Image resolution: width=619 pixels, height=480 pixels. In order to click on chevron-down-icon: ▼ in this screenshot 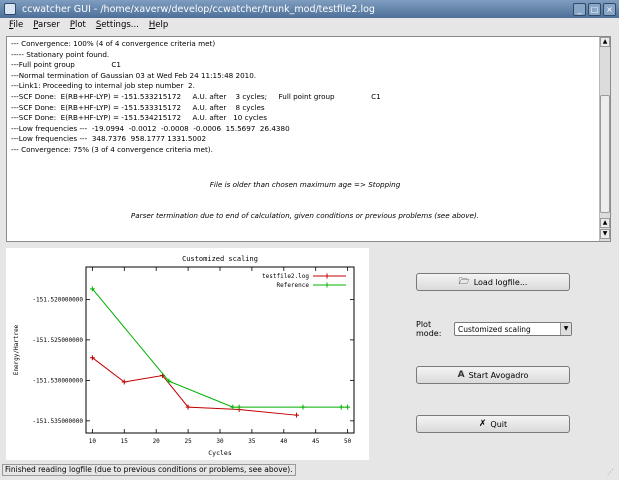, I will do `click(565, 329)`.